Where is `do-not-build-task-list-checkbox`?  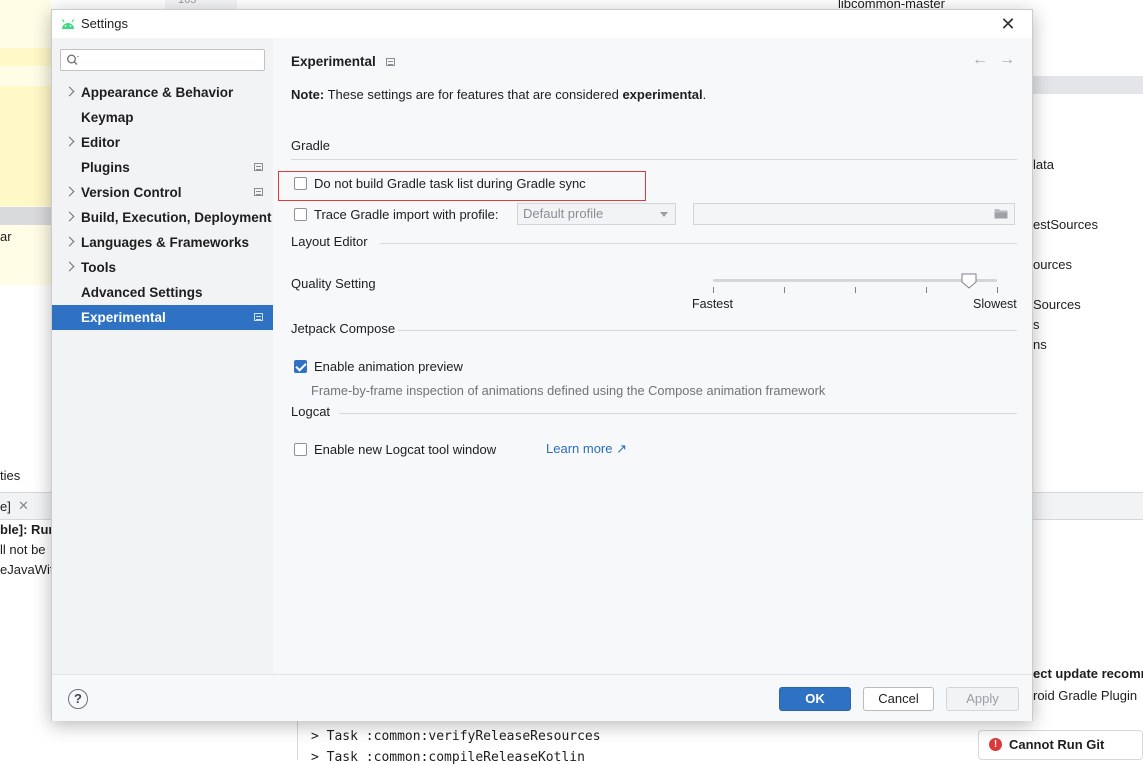
do-not-build-task-list-checkbox is located at coordinates (300, 183).